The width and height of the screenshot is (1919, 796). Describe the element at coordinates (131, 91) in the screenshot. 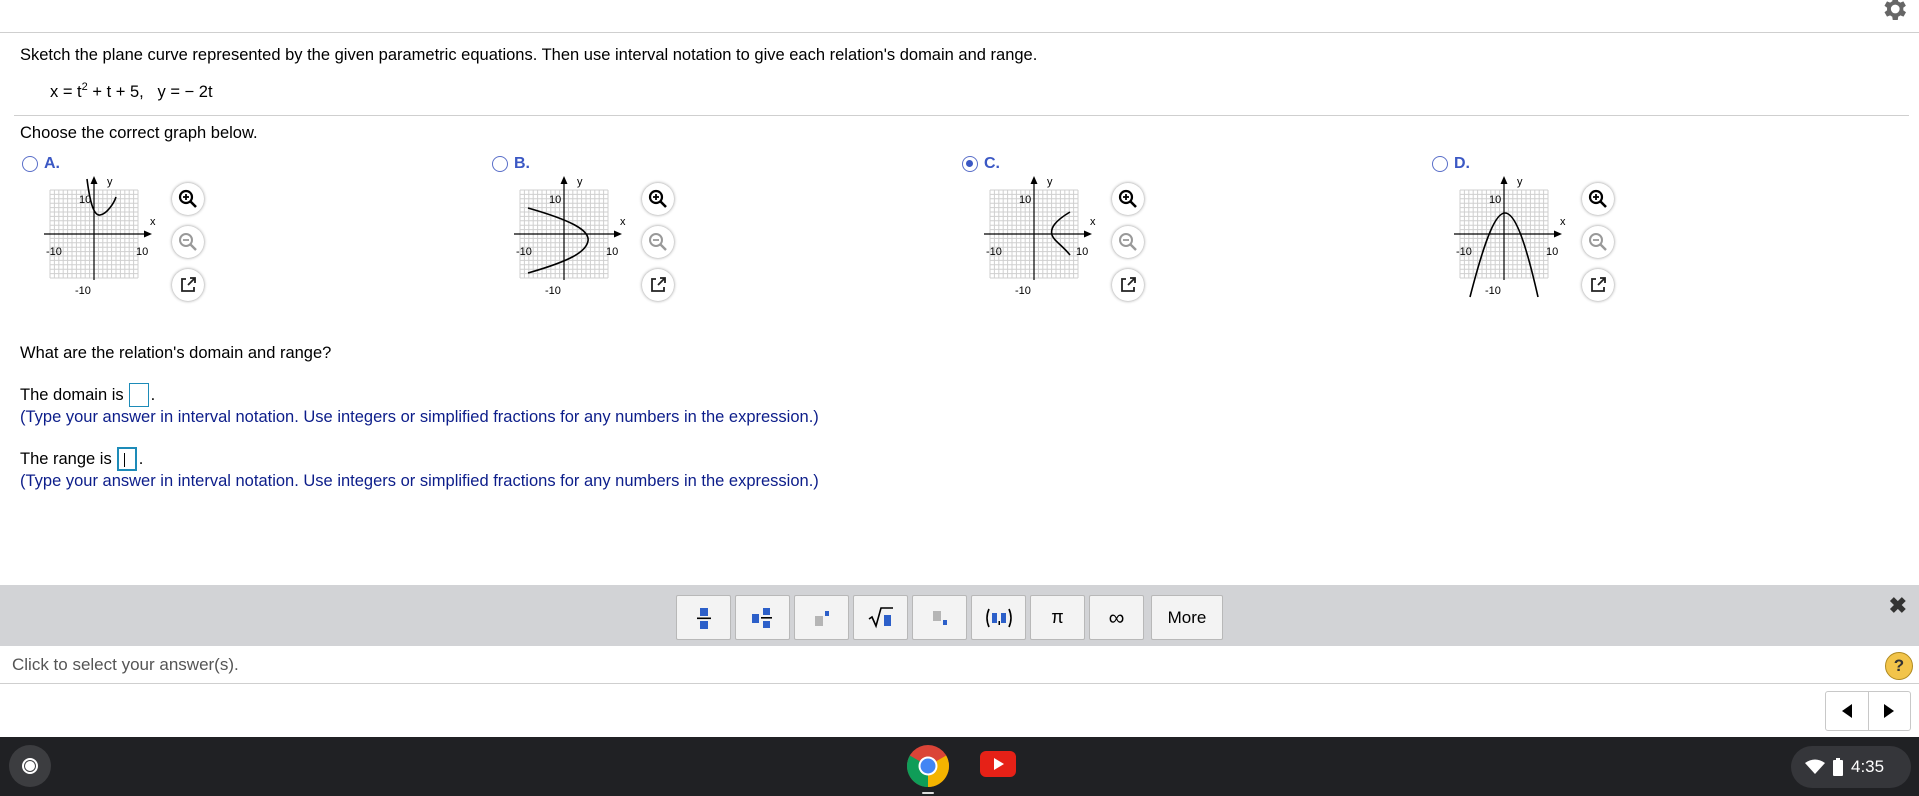

I see `parametric-equations: x = t2 + t + 5, y = − 2t` at that location.